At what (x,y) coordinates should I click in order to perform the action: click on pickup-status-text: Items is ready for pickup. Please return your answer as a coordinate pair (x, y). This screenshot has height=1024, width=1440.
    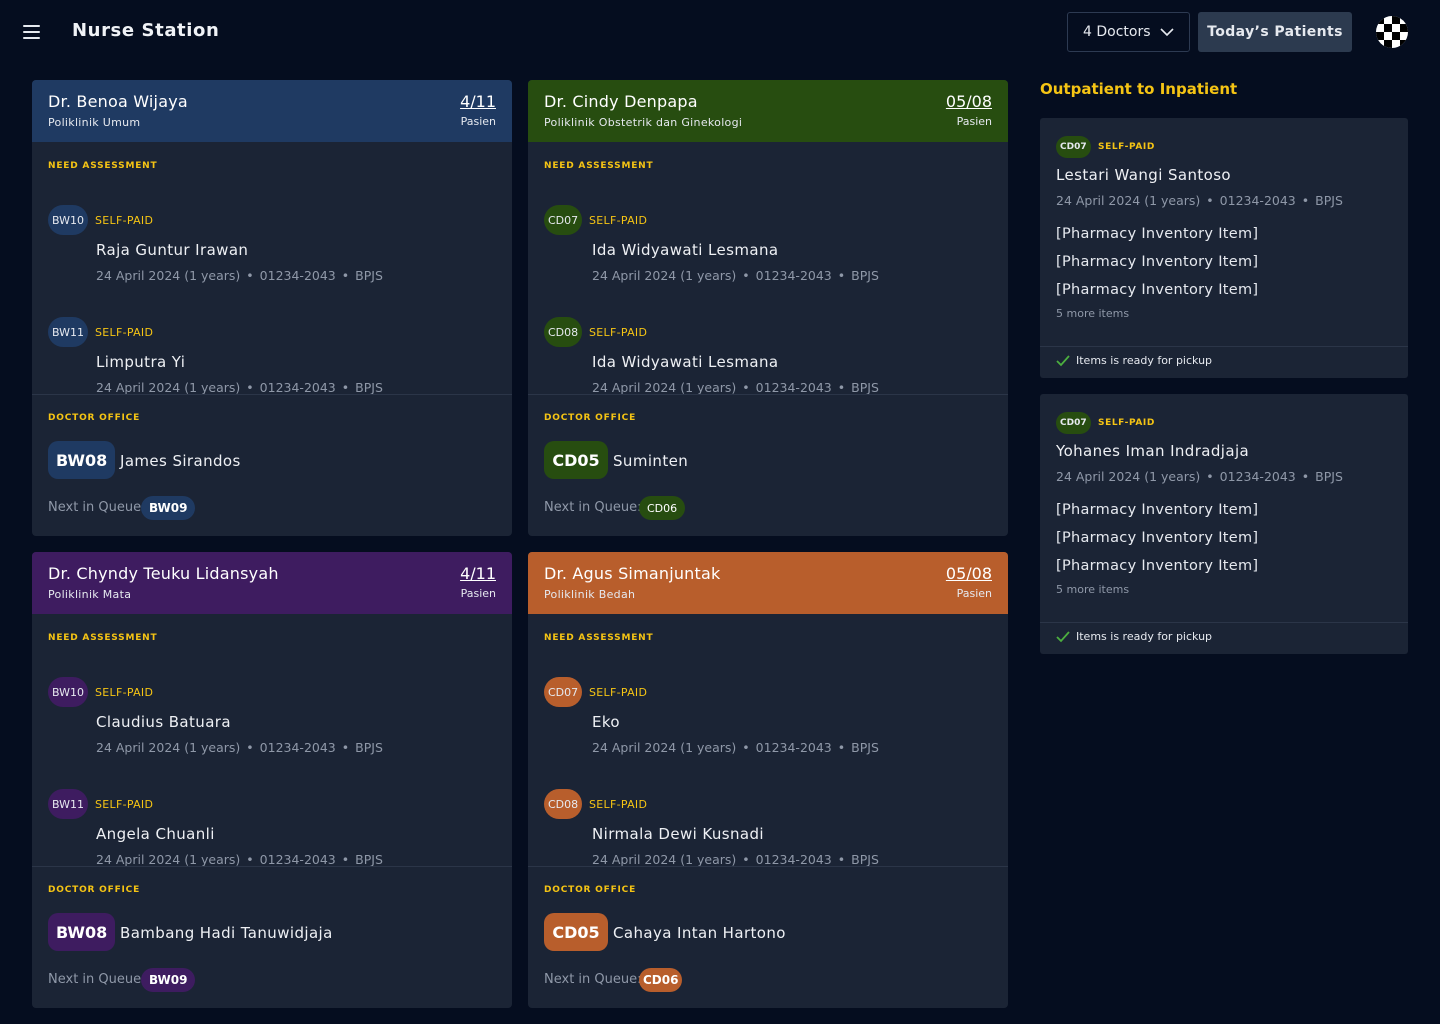
    Looking at the image, I should click on (1144, 636).